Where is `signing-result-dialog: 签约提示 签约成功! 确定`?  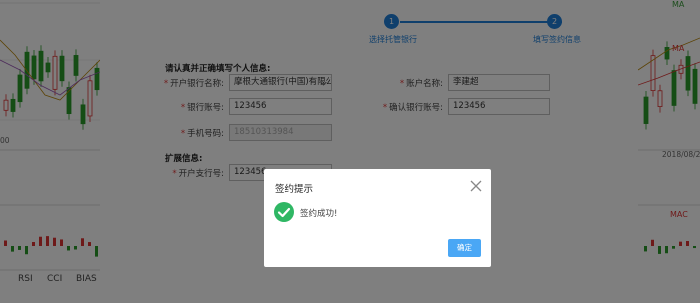
signing-result-dialog: 签约提示 签约成功! 确定 is located at coordinates (377, 218).